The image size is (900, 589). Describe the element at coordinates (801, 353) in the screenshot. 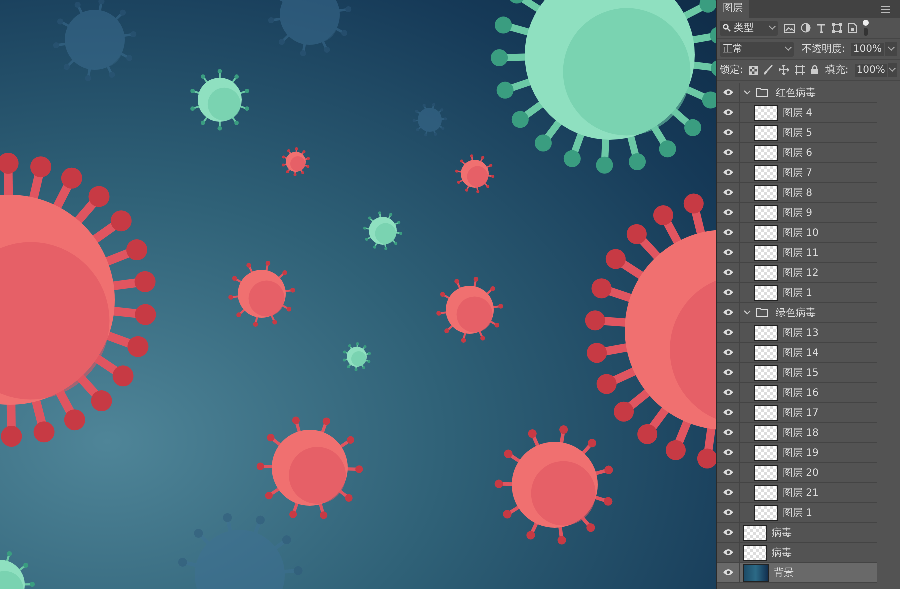

I see `layer-name: 图层 14` at that location.